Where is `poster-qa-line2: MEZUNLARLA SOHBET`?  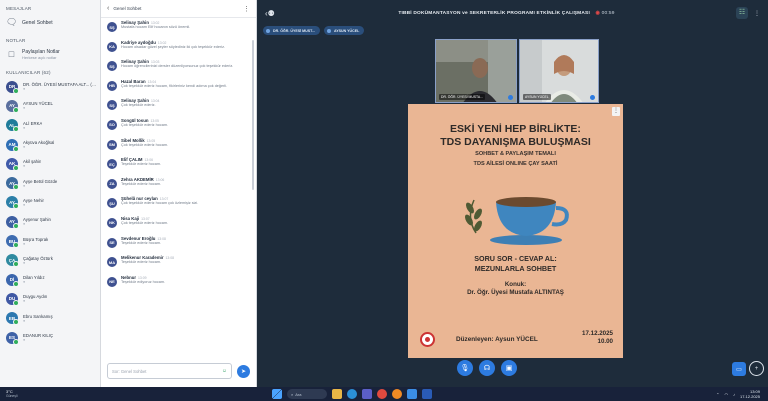
poster-qa-line2: MEZUNLARLA SOHBET is located at coordinates (515, 268).